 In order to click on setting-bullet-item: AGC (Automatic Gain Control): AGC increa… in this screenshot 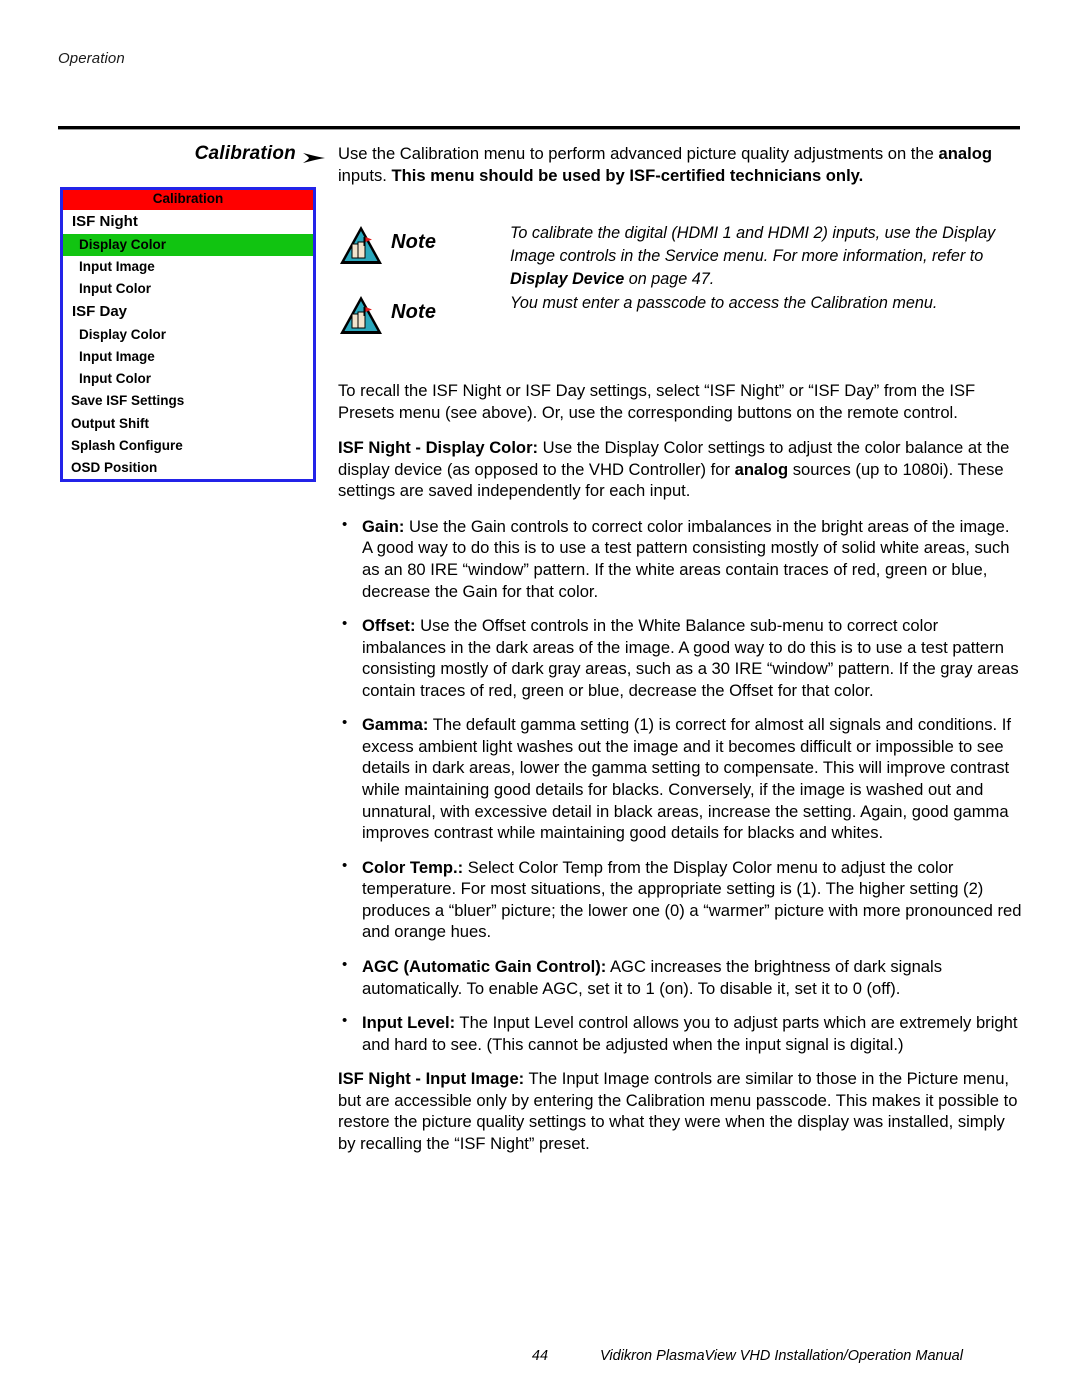, I will do `click(680, 977)`.